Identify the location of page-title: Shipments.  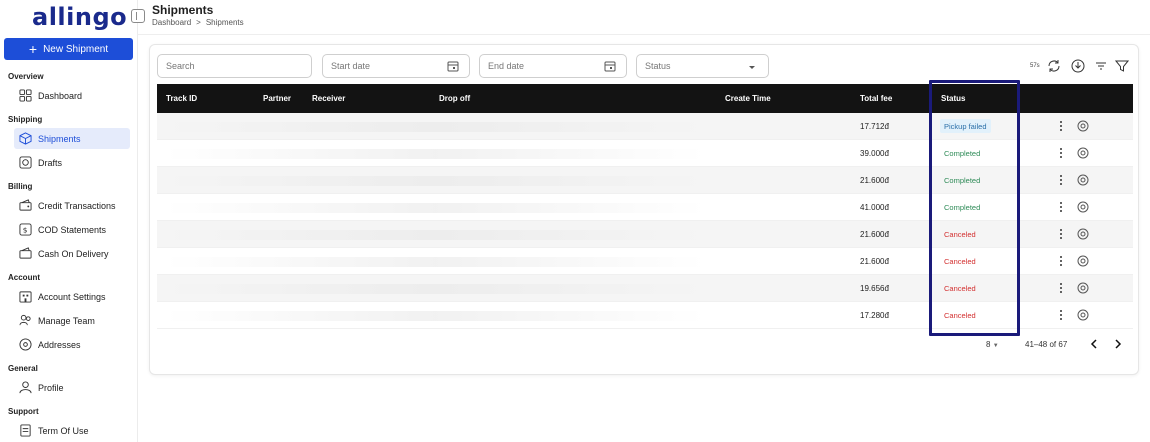
(183, 10).